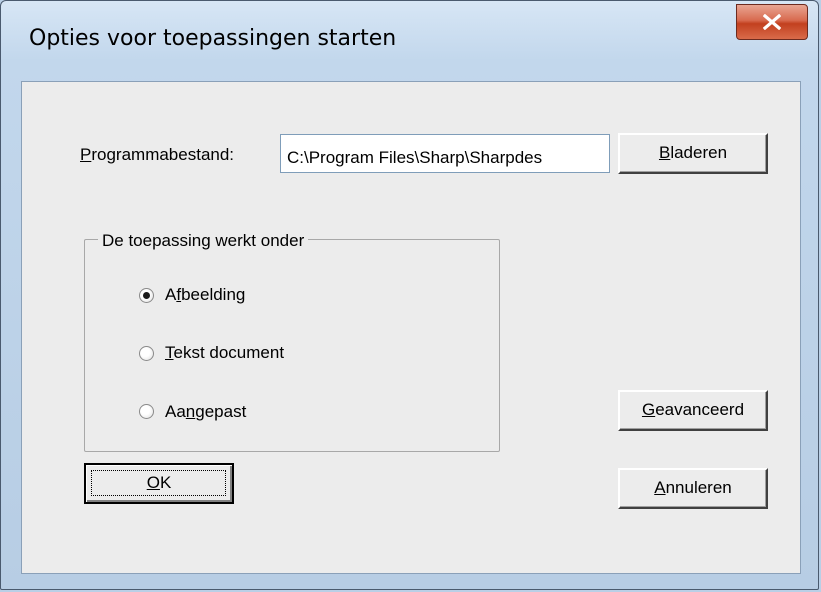 This screenshot has height=592, width=821. Describe the element at coordinates (445, 153) in the screenshot. I see `program-path-input` at that location.